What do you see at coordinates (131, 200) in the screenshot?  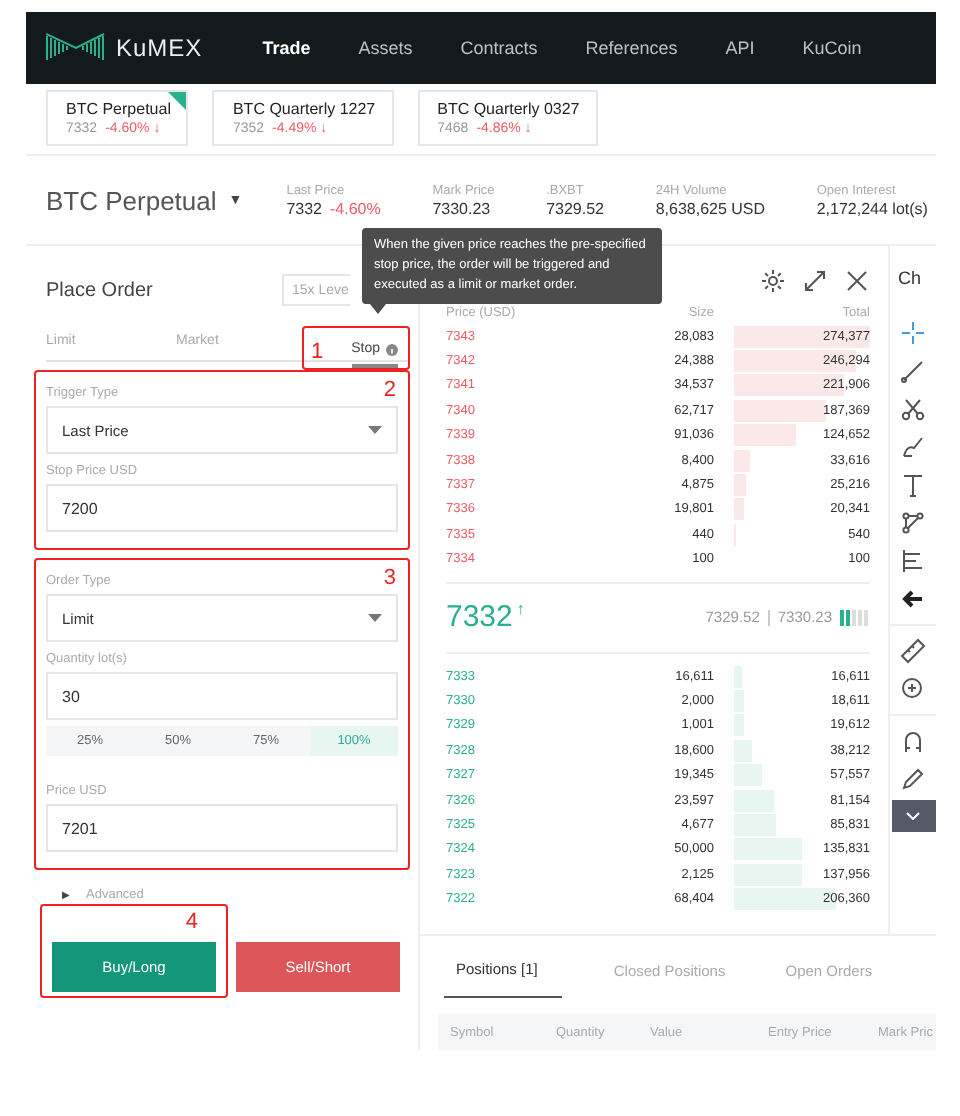 I see `contract-name: BTC Perpetual` at bounding box center [131, 200].